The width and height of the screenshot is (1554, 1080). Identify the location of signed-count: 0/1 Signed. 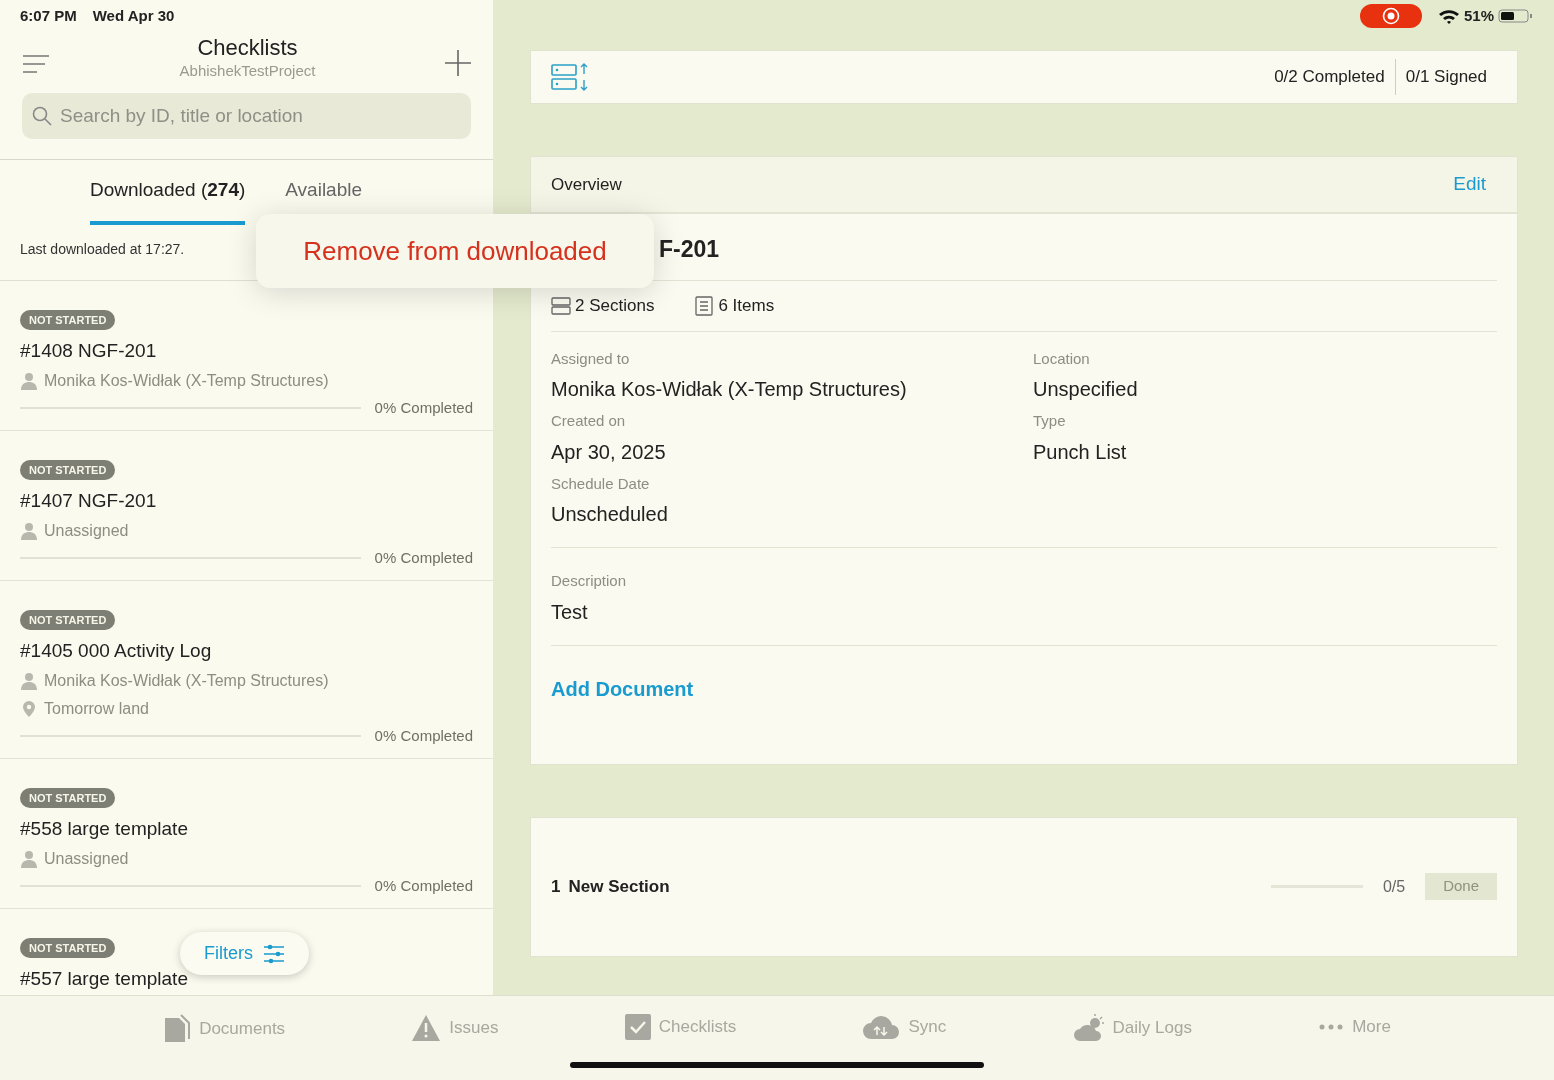
(1446, 77).